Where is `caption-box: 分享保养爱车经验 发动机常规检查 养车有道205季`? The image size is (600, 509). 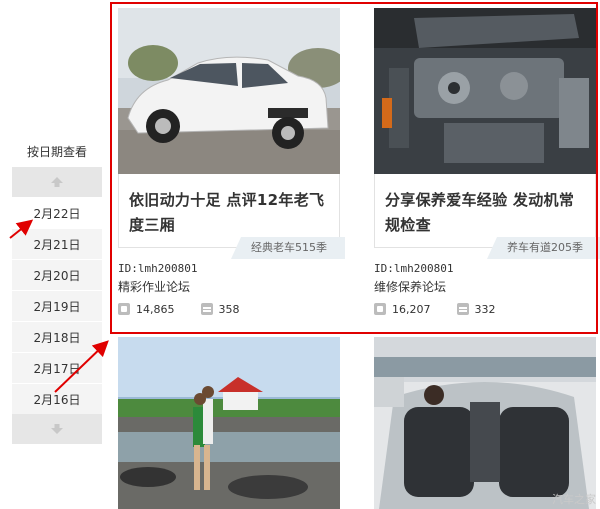
caption-box: 分享保养爱车经验 发动机常规检查 养车有道205季 is located at coordinates (487, 216).